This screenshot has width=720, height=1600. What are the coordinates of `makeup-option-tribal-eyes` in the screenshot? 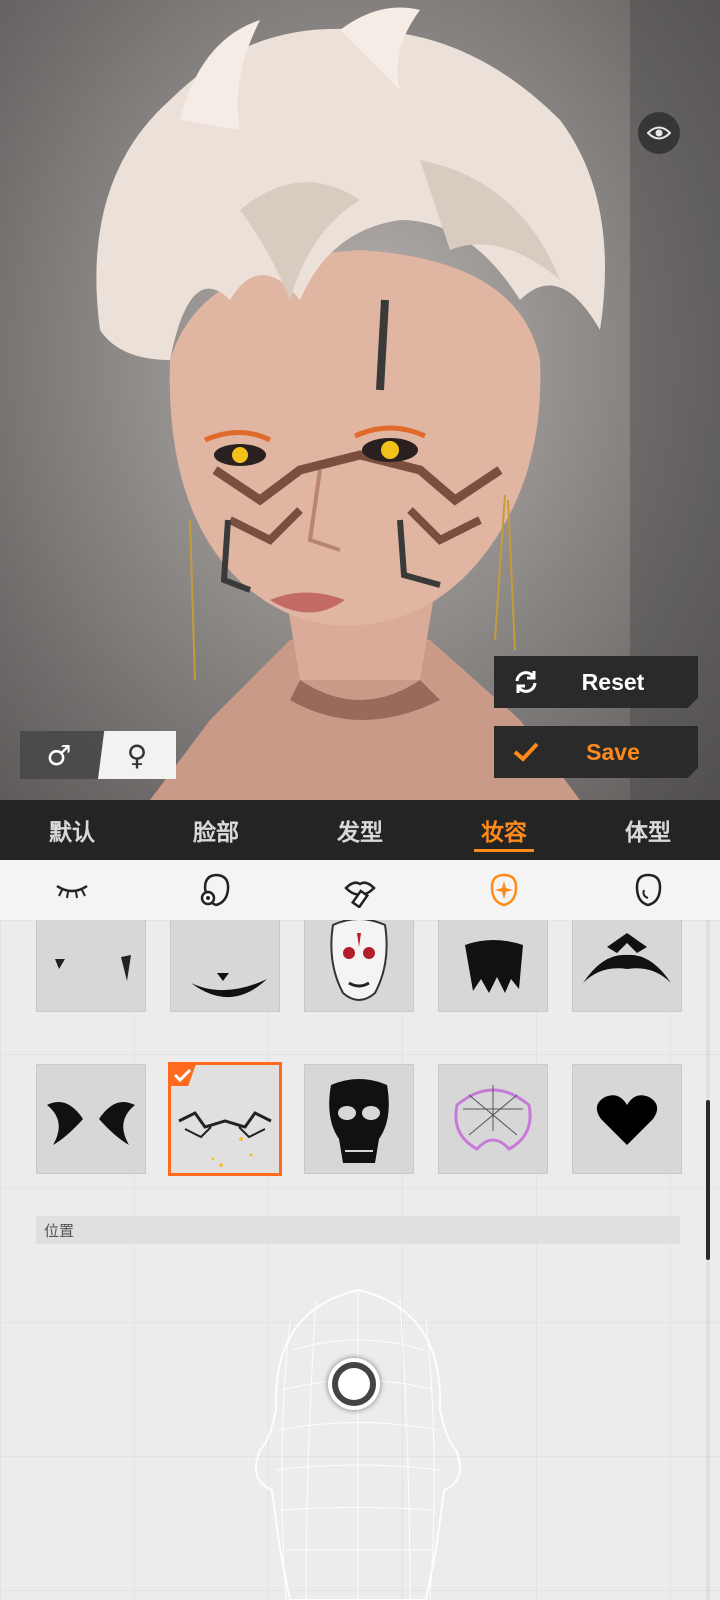 It's located at (91, 1119).